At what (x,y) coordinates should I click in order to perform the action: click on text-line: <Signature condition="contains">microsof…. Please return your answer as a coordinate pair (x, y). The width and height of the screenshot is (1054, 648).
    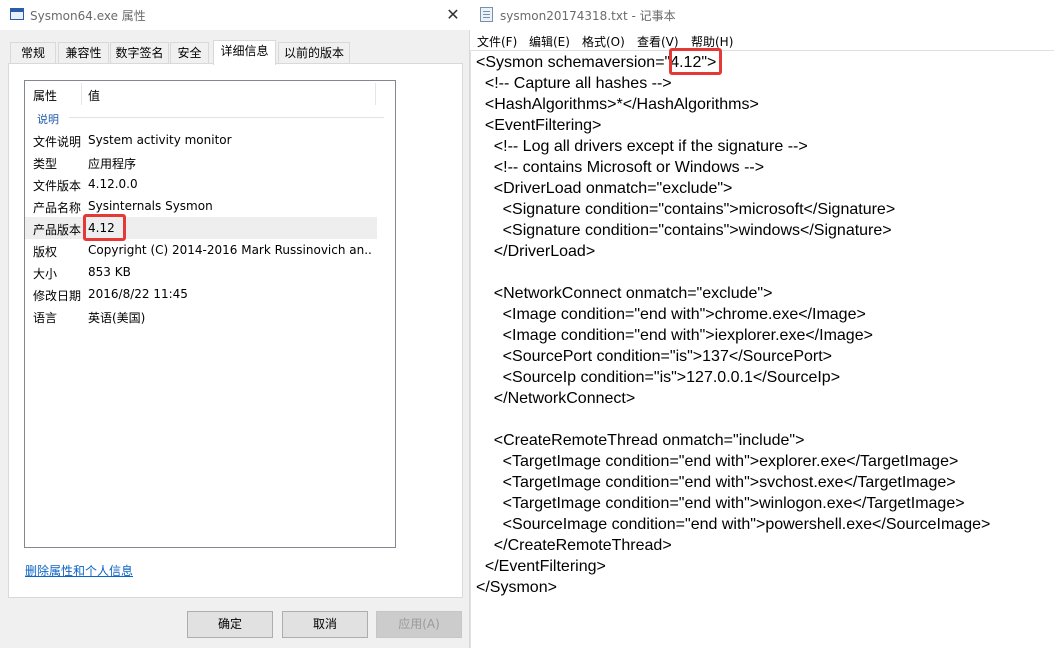
    Looking at the image, I should click on (686, 209).